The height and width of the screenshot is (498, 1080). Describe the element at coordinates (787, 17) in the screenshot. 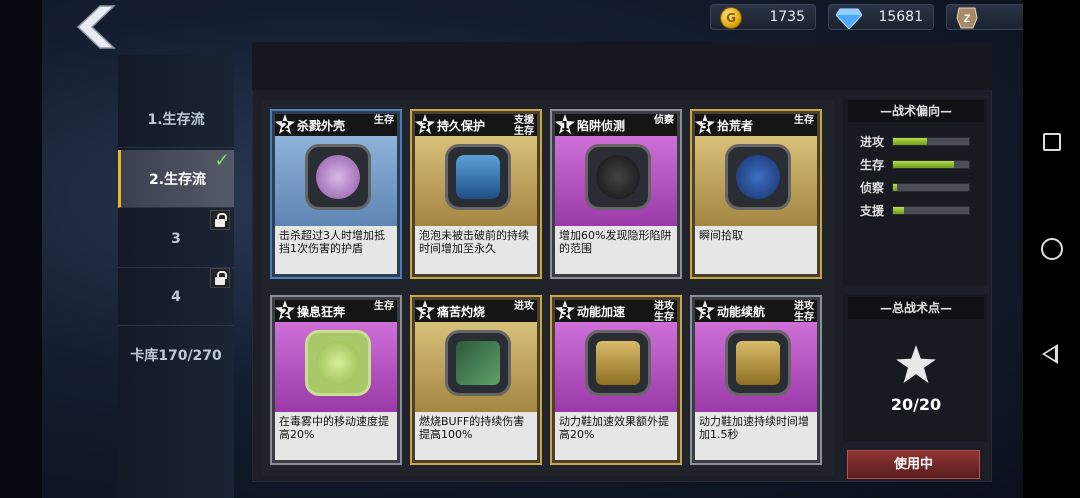

I see `gold-value: 1735` at that location.